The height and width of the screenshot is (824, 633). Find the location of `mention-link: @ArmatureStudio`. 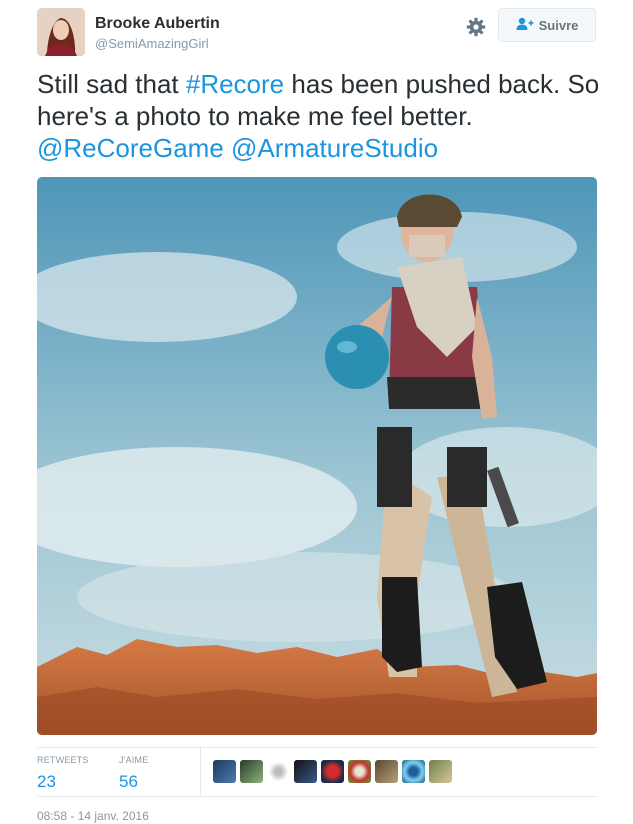

mention-link: @ArmatureStudio is located at coordinates (334, 148).